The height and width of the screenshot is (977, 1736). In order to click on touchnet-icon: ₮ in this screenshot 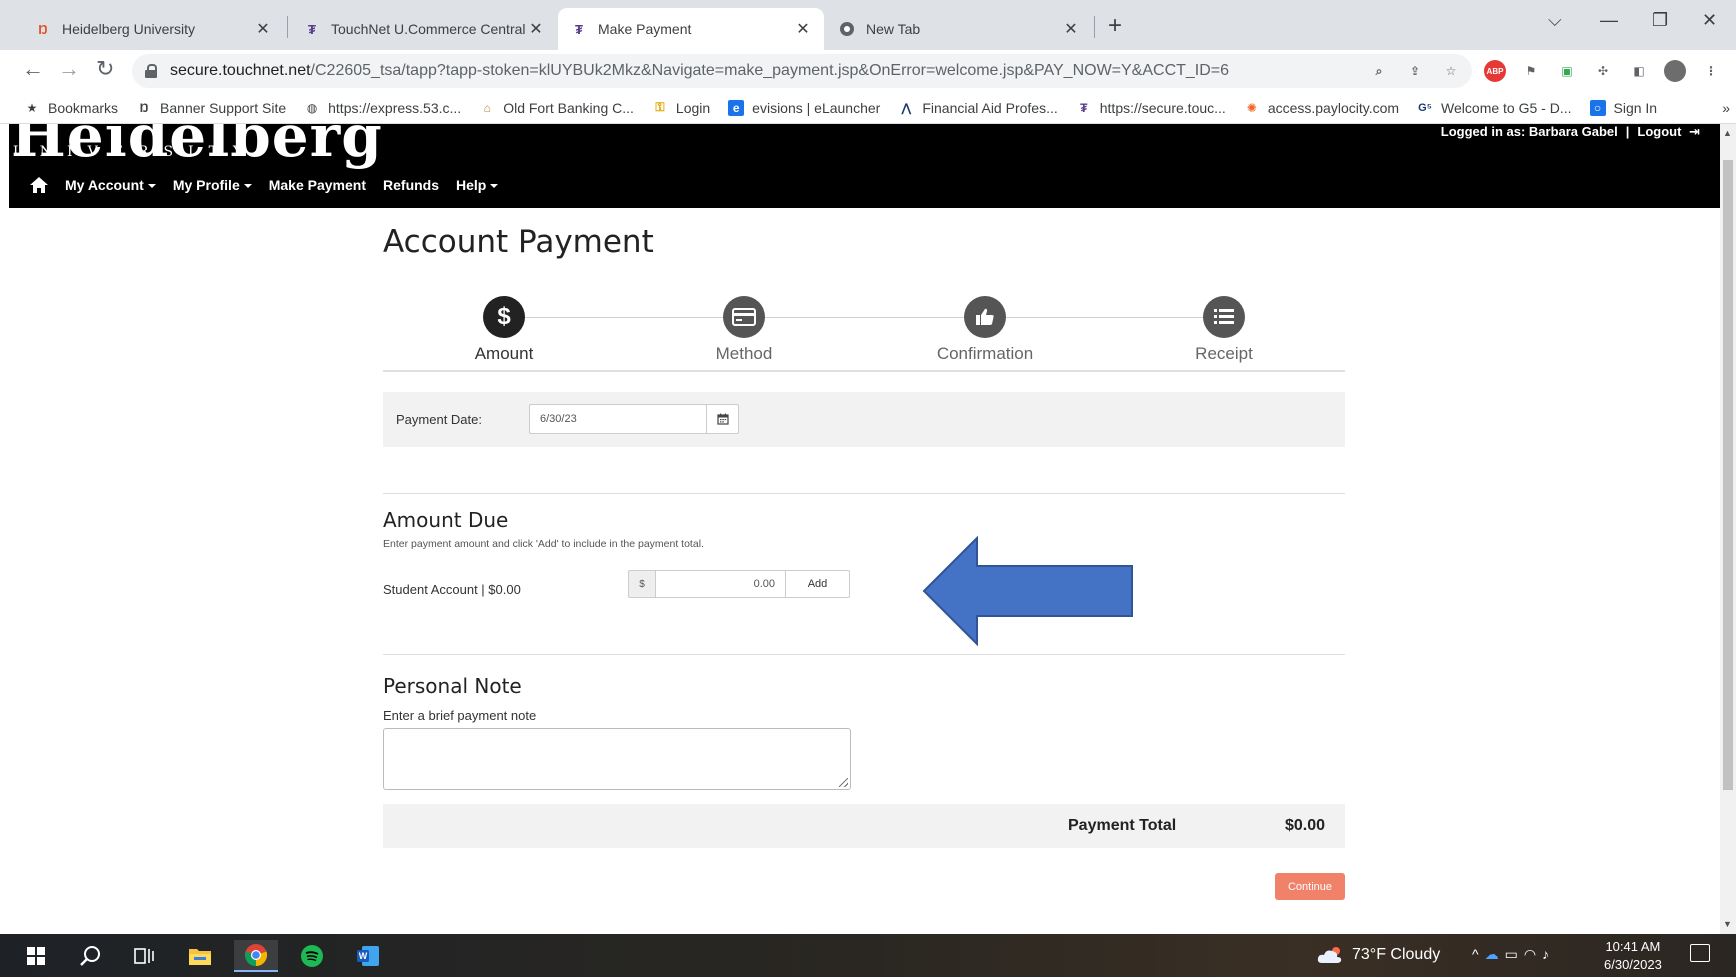, I will do `click(1084, 107)`.